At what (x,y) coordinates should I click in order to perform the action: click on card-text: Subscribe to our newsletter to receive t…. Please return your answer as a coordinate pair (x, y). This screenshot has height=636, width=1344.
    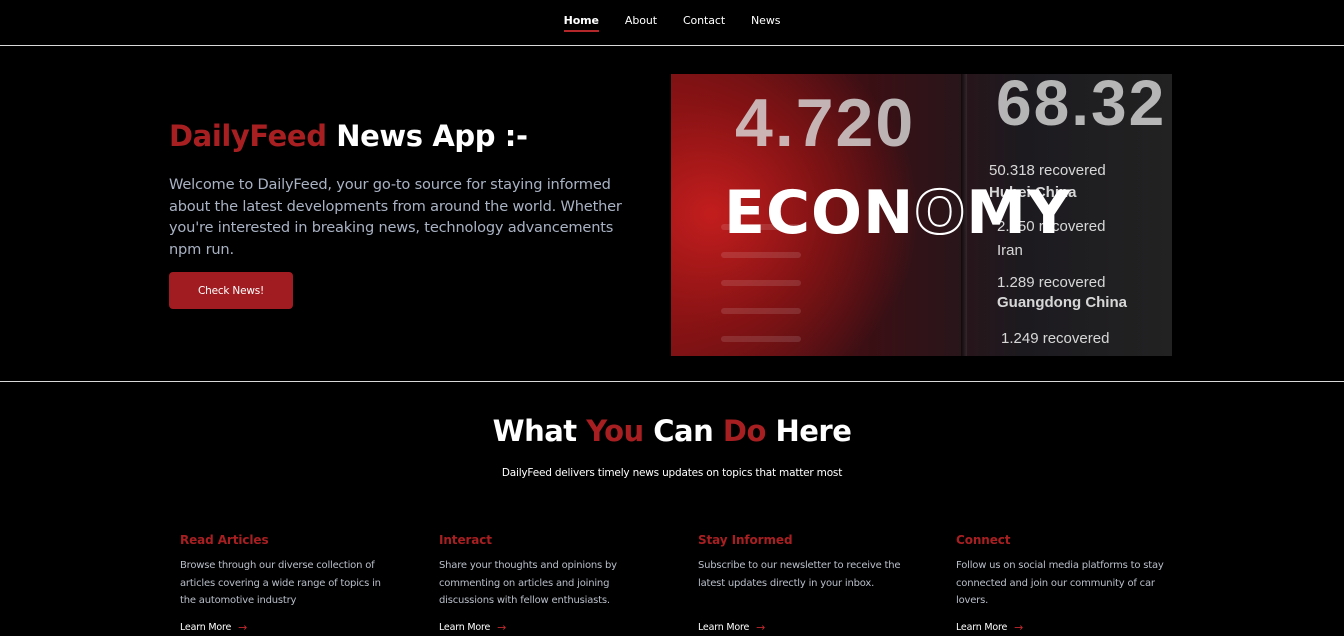
    Looking at the image, I should click on (799, 574).